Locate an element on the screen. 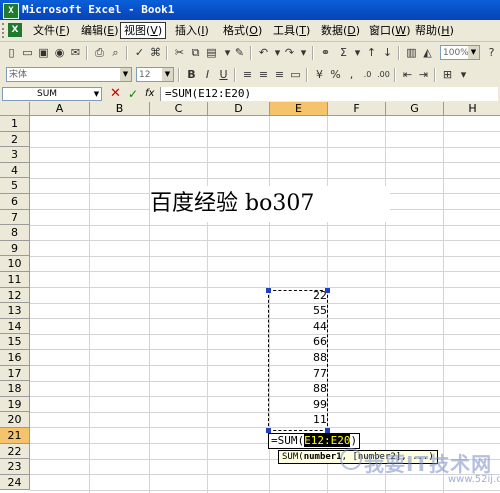 The height and width of the screenshot is (493, 500). row-header-7: 7 is located at coordinates (15, 217).